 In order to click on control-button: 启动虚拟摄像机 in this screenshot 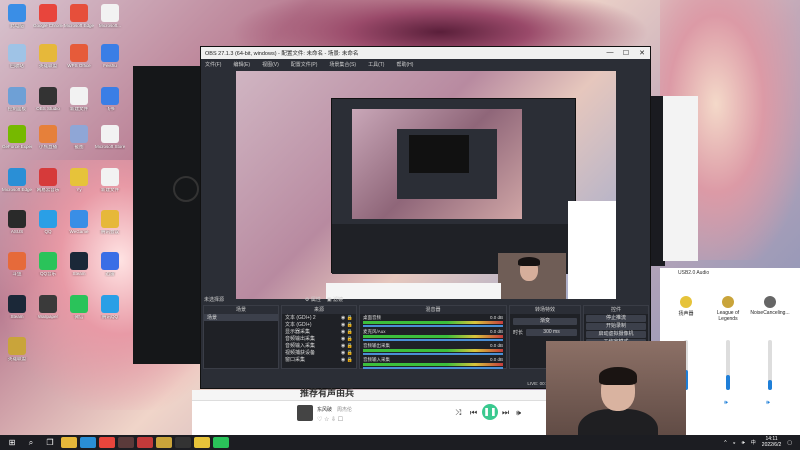, I will do `click(616, 334)`.